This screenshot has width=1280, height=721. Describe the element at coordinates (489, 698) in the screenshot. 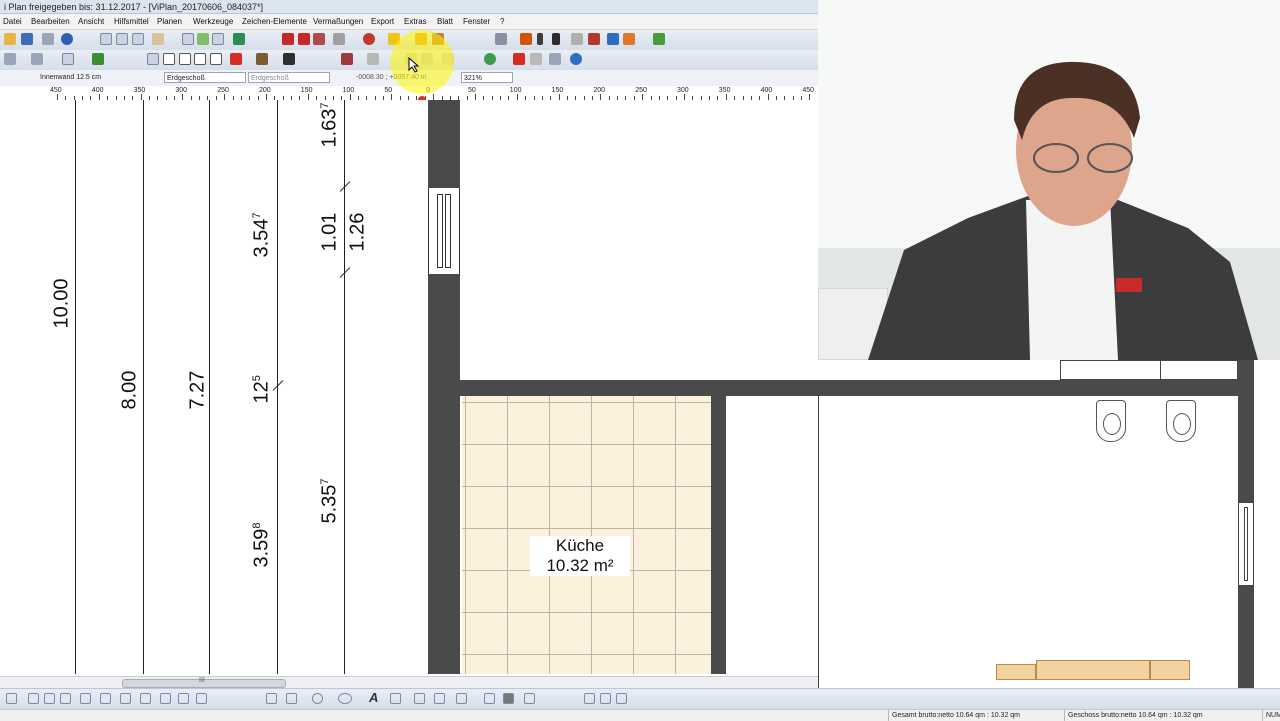

I see `arrow-line-icon` at that location.